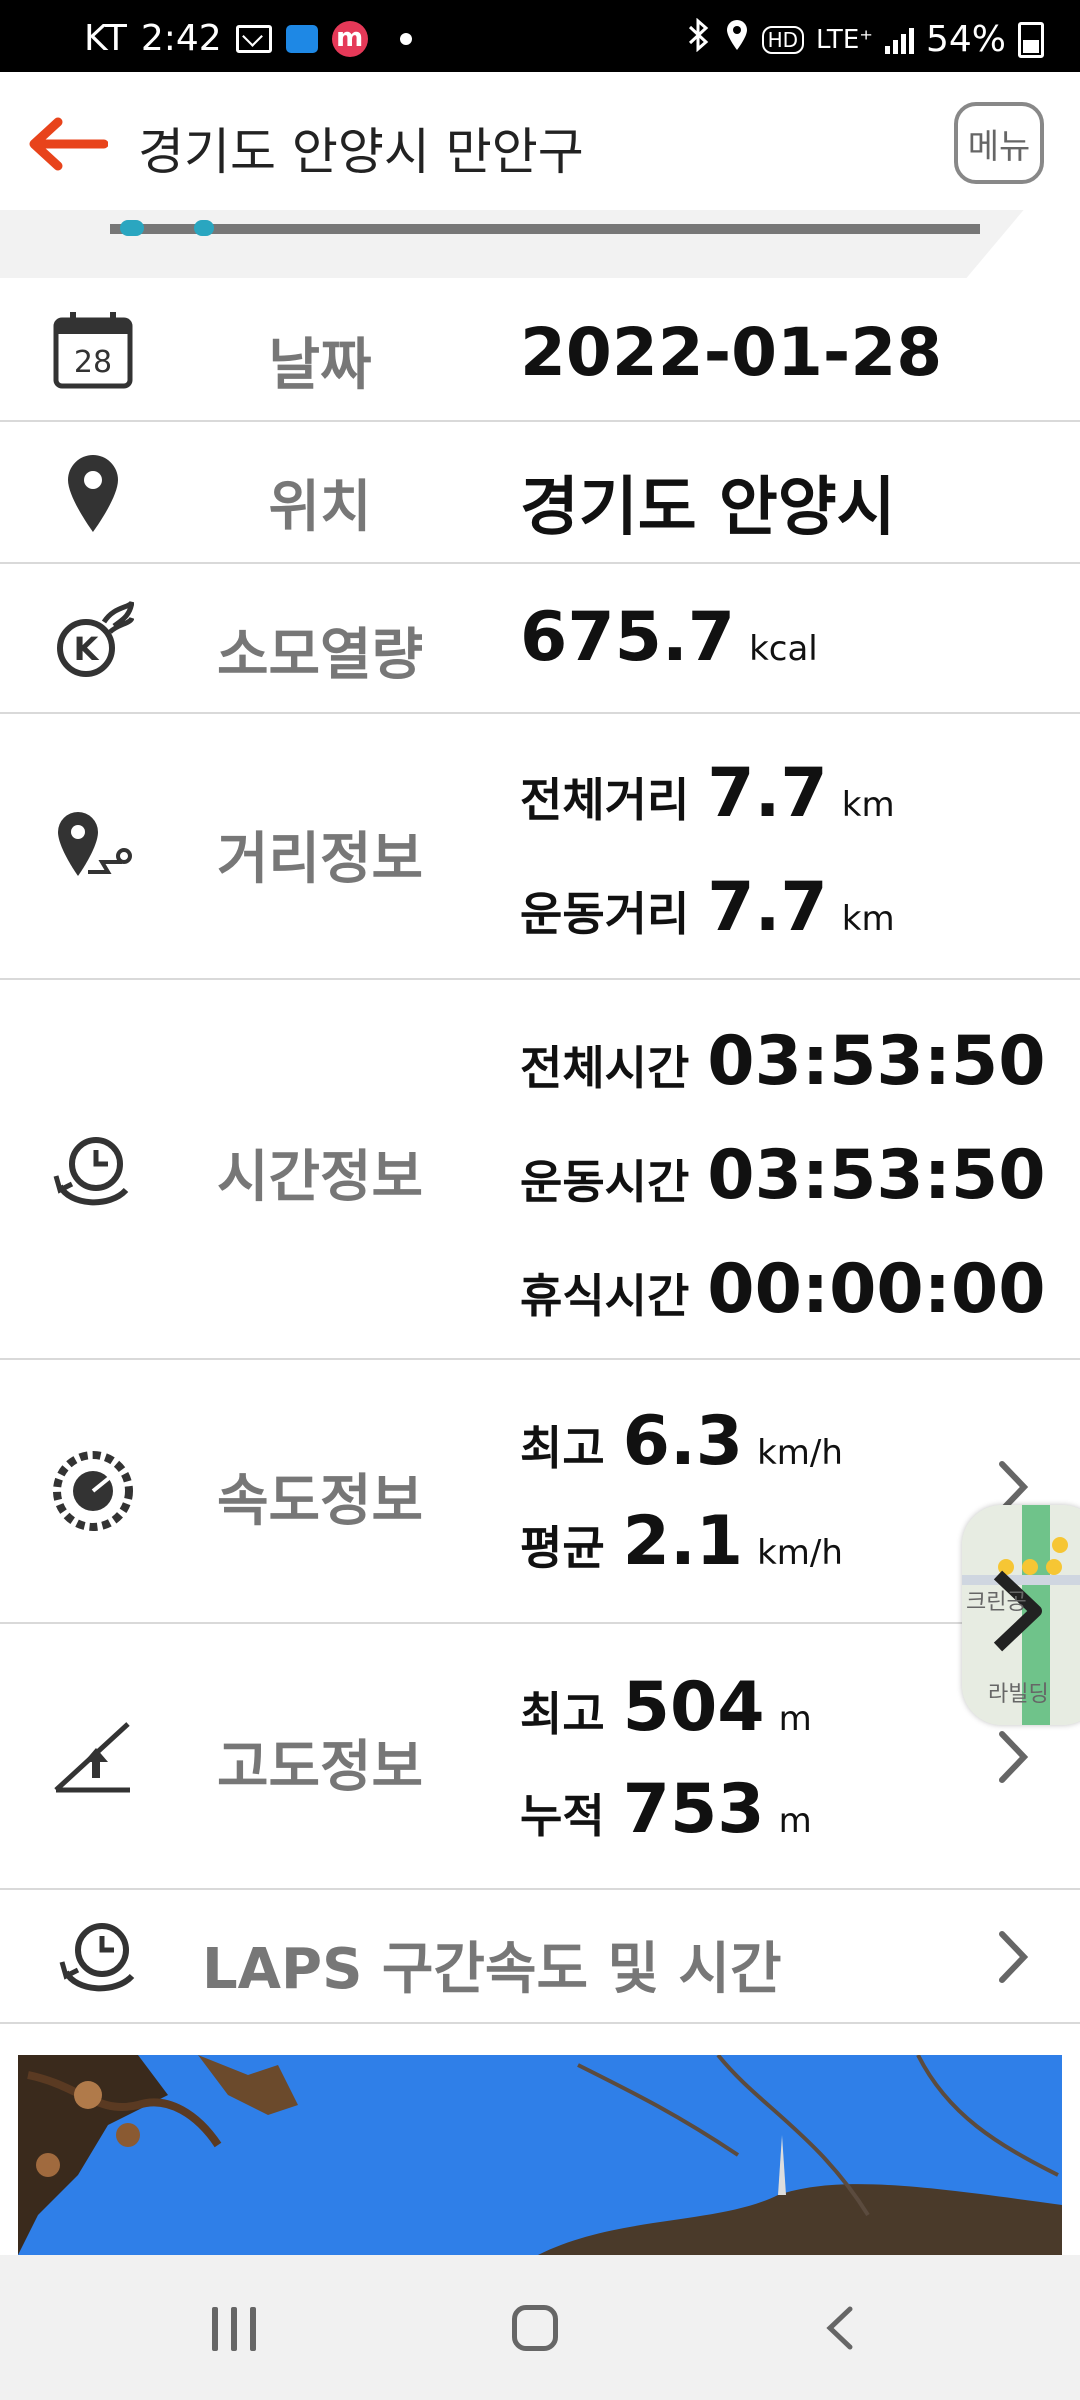 The width and height of the screenshot is (1080, 2400). I want to click on moving-time-label: 운동시간, so click(605, 1182).